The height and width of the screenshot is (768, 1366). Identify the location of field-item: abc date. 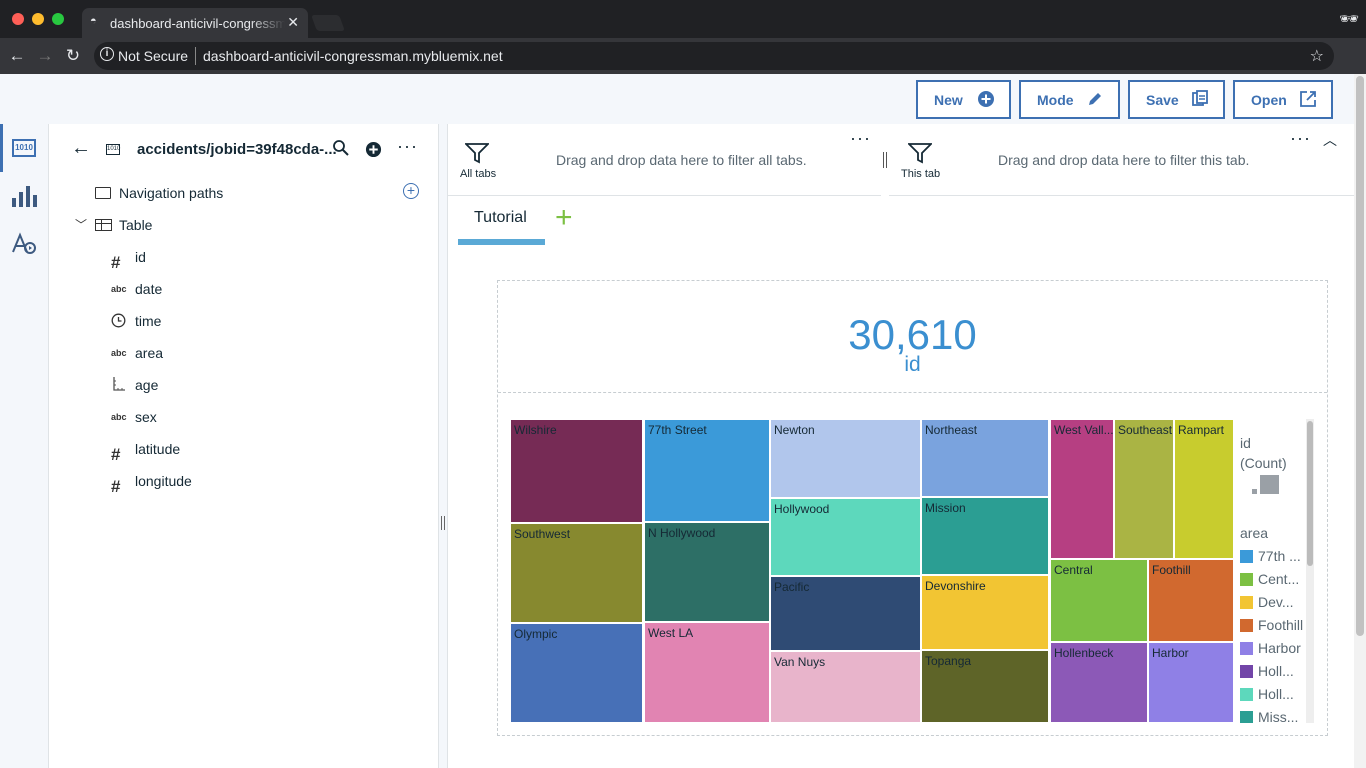
(243, 289).